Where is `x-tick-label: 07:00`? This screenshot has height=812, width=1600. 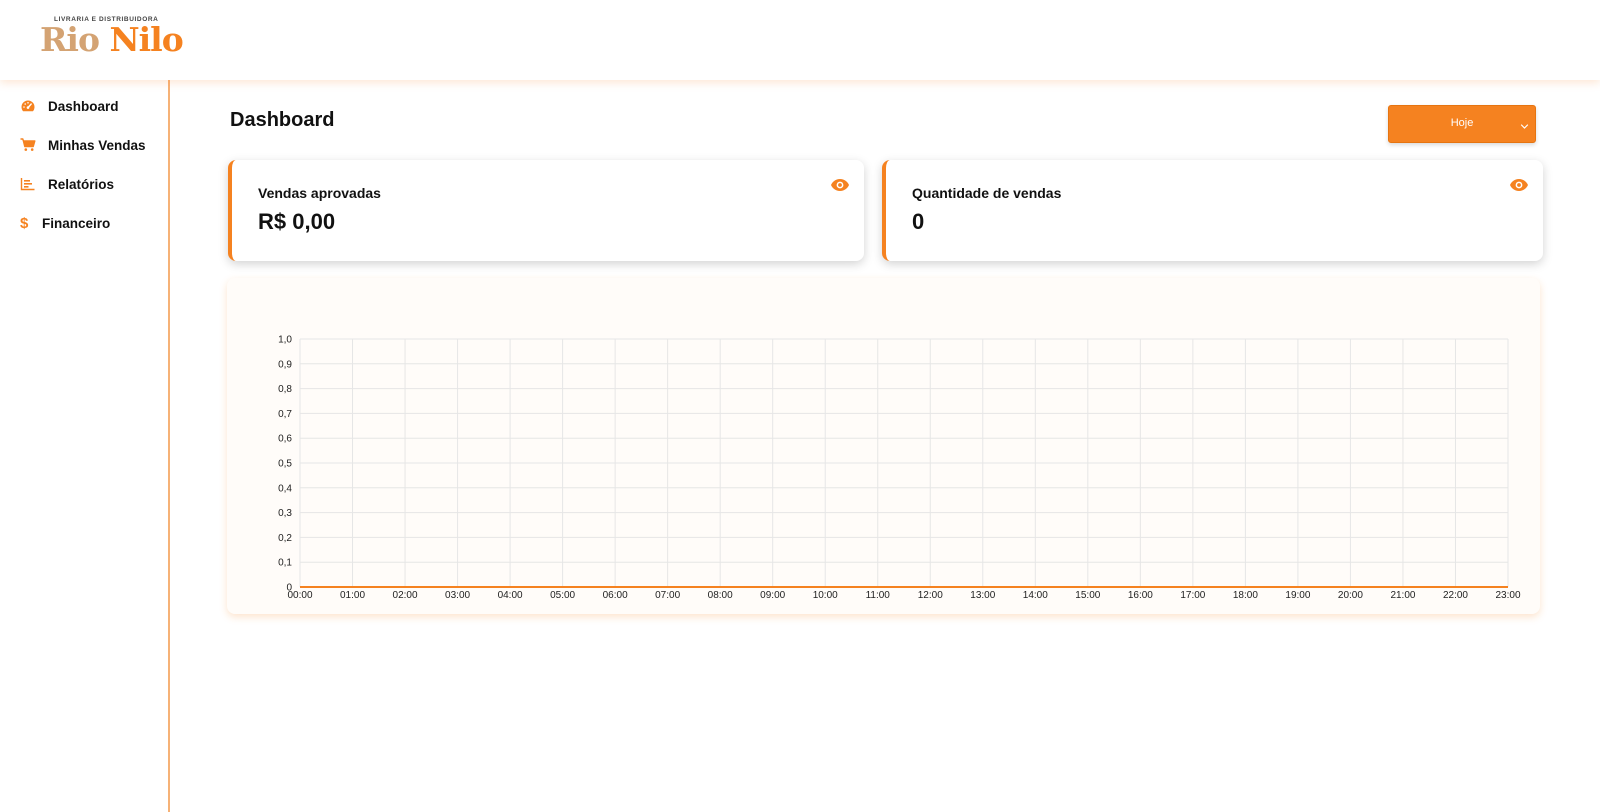
x-tick-label: 07:00 is located at coordinates (667, 595).